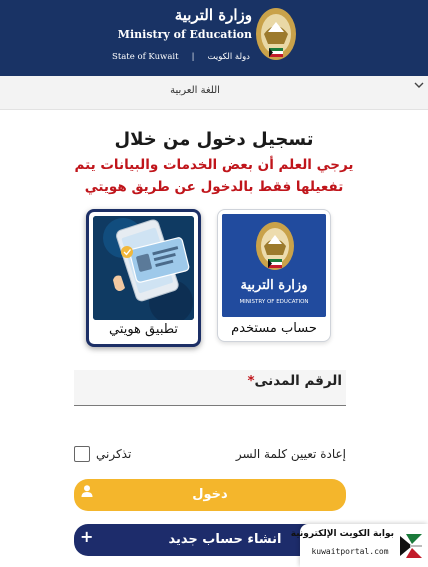  I want to click on language-selector: اللغة العربية, so click(214, 93).